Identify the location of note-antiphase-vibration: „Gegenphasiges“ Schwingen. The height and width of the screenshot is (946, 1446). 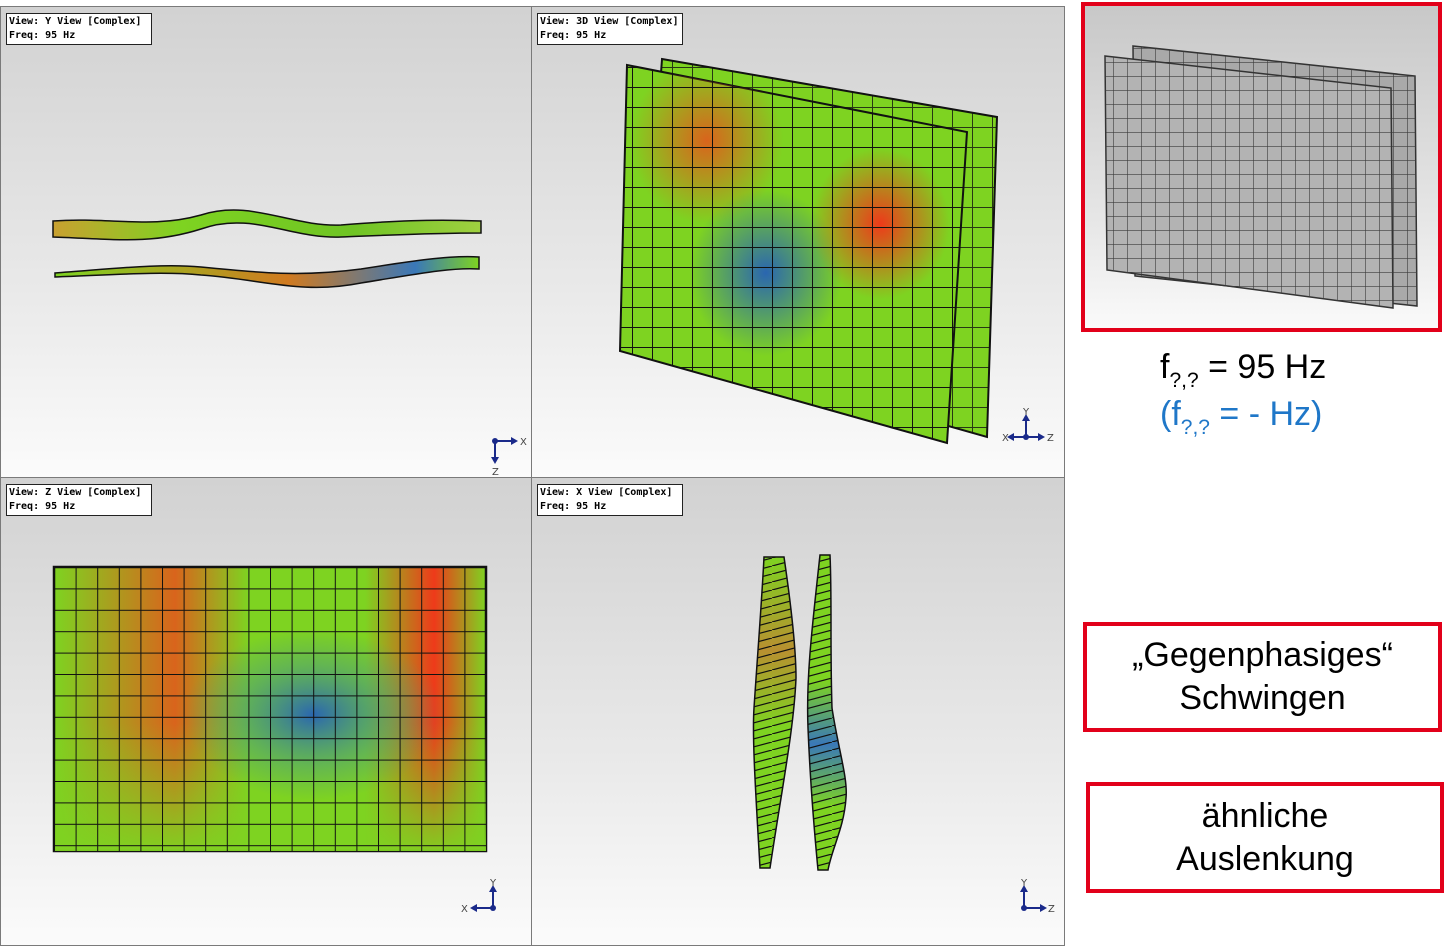
(1262, 677).